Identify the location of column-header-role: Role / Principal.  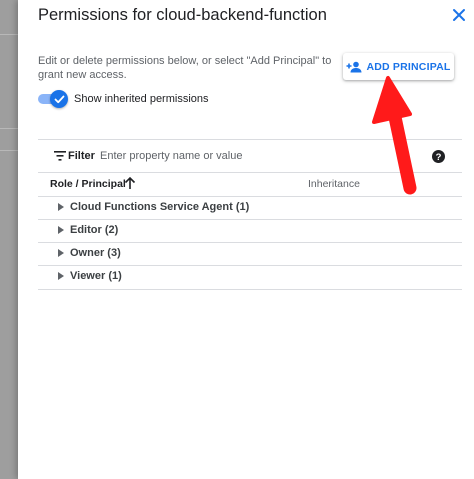
(88, 184).